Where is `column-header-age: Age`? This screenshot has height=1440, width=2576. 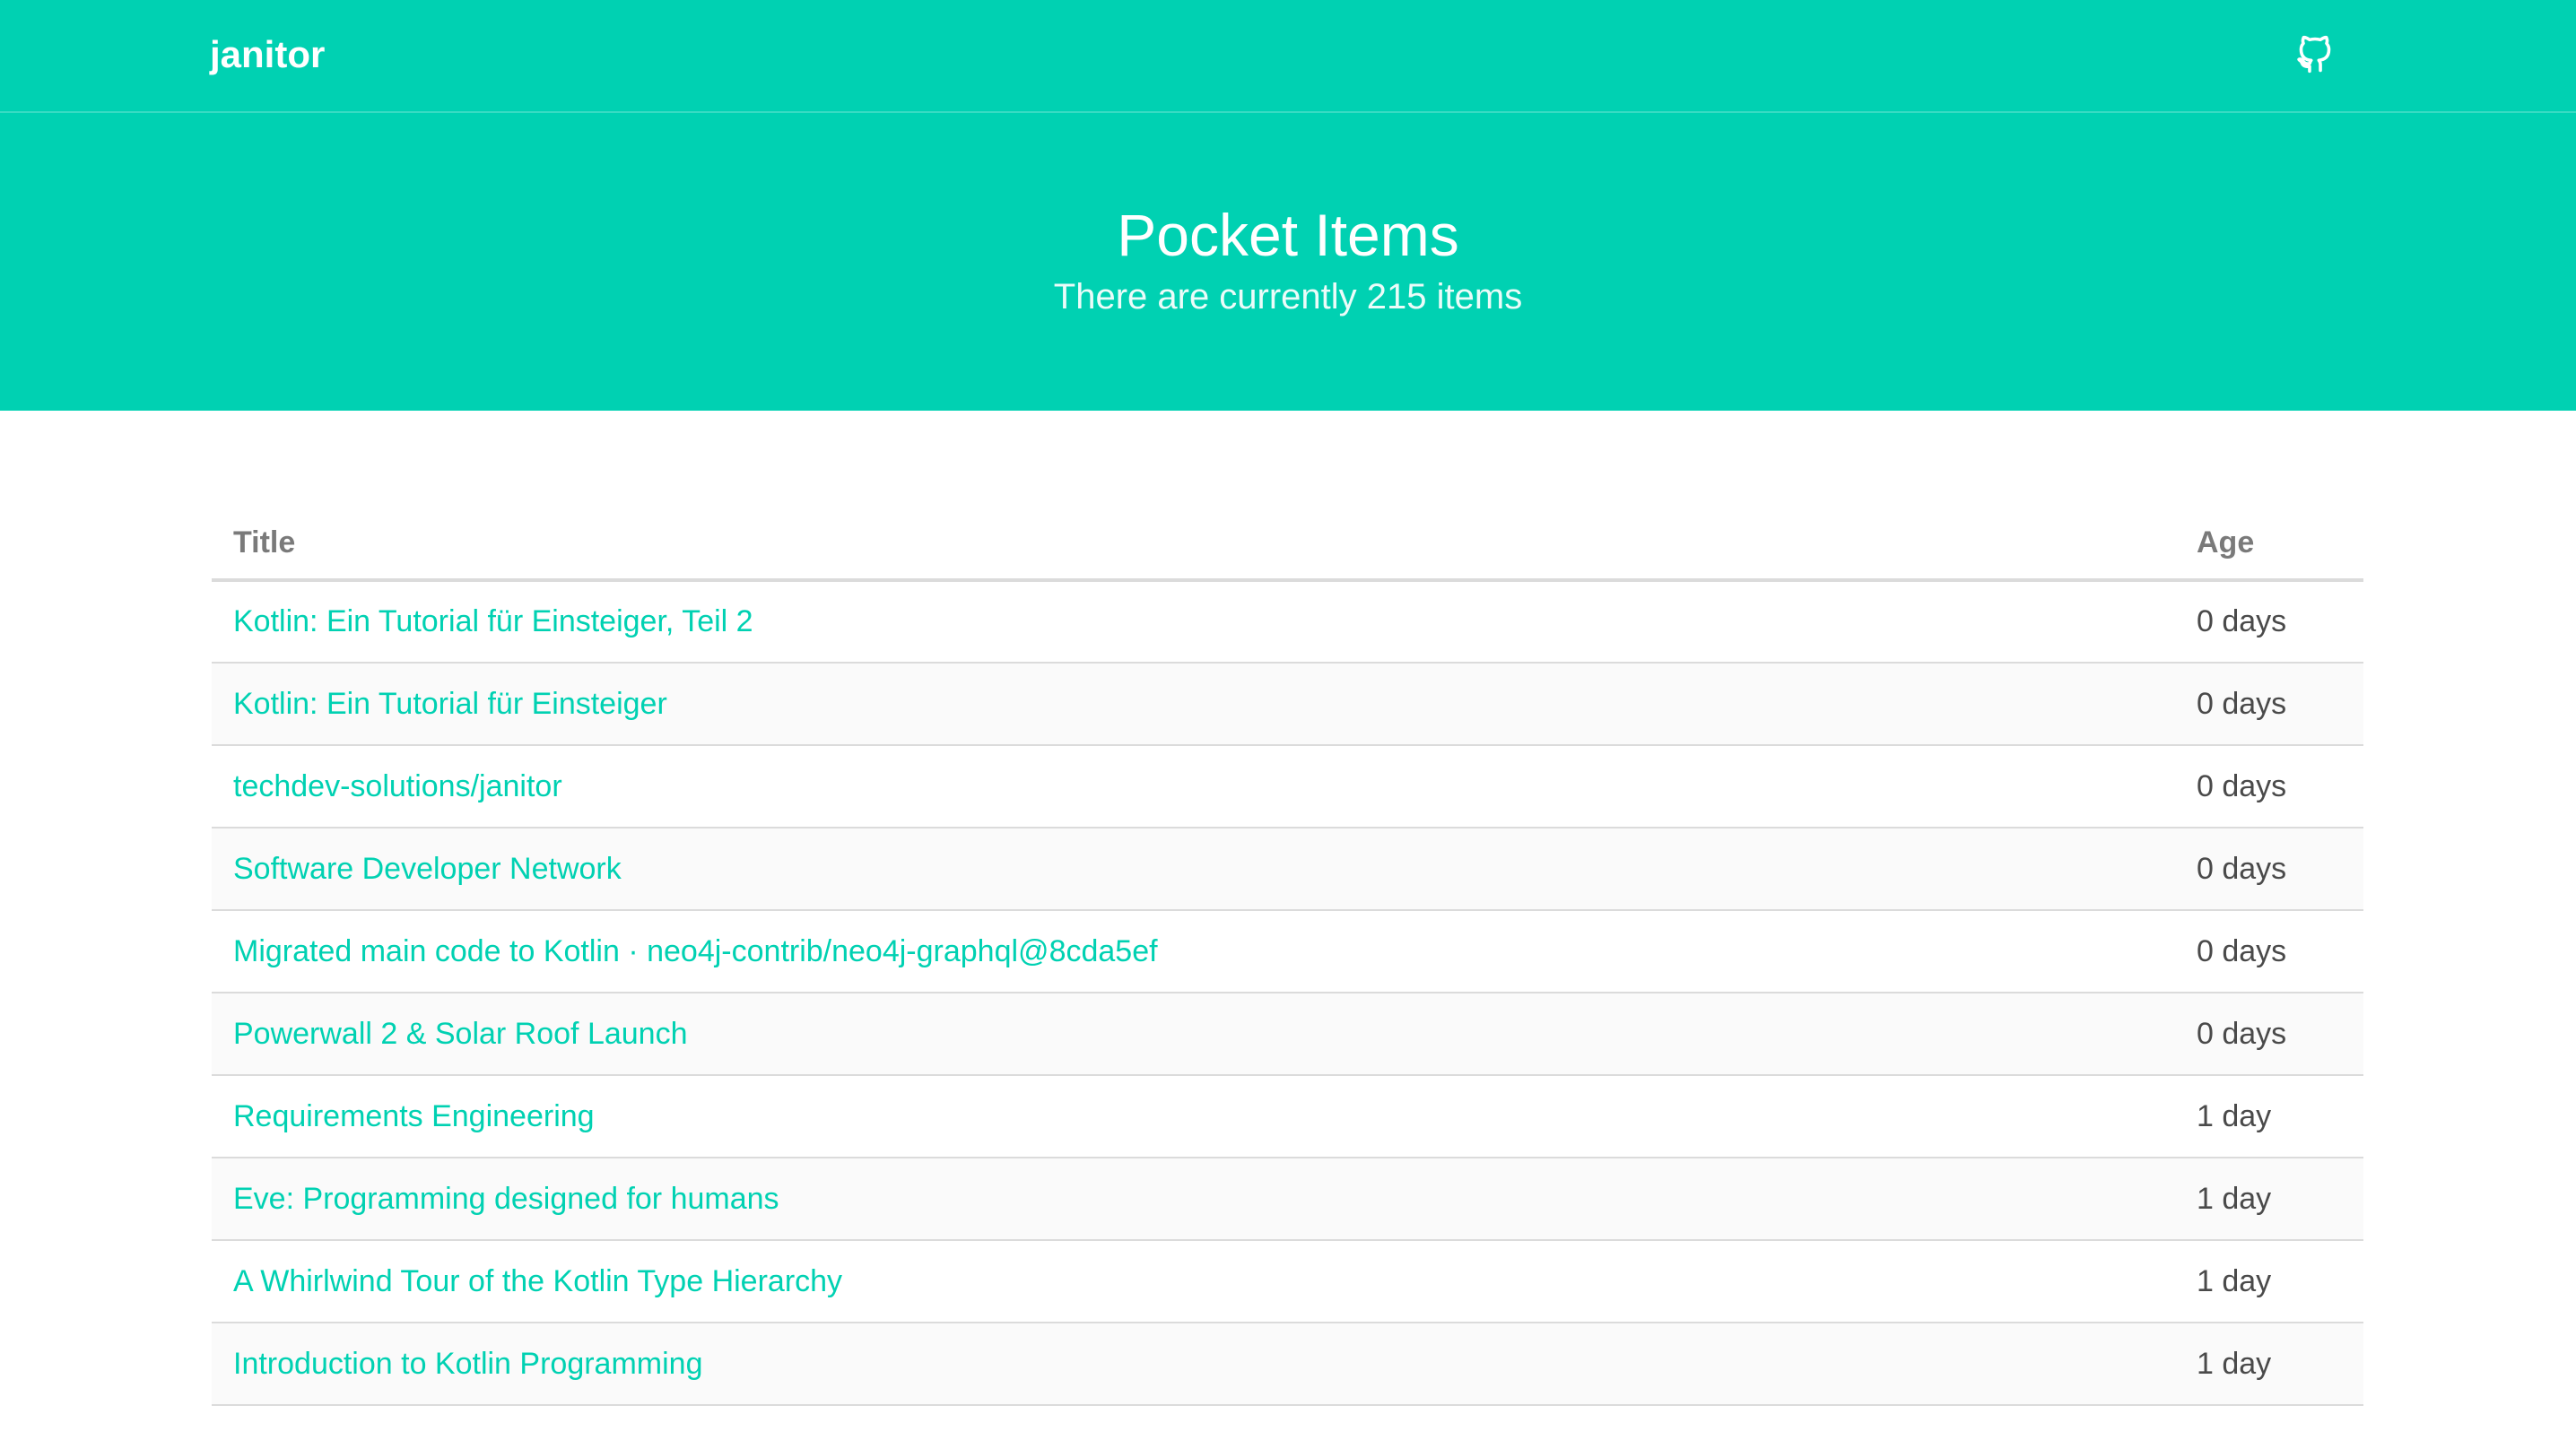 column-header-age: Age is located at coordinates (2269, 545).